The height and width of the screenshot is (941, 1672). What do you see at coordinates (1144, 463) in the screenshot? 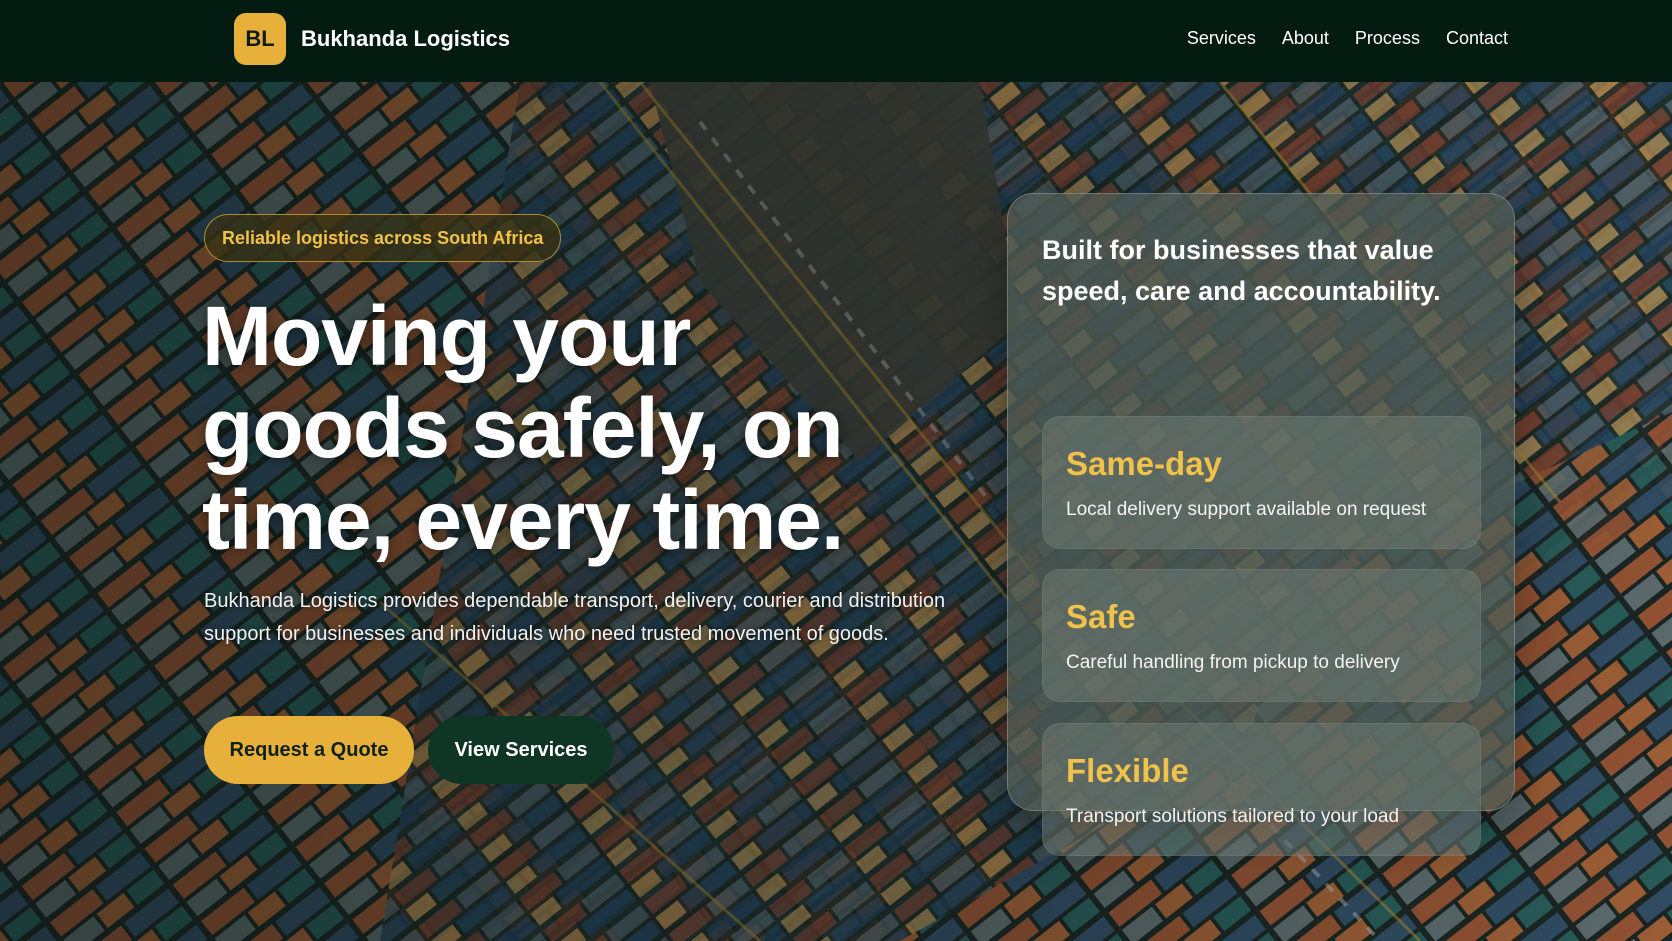
I see `feature-title: Same-day` at bounding box center [1144, 463].